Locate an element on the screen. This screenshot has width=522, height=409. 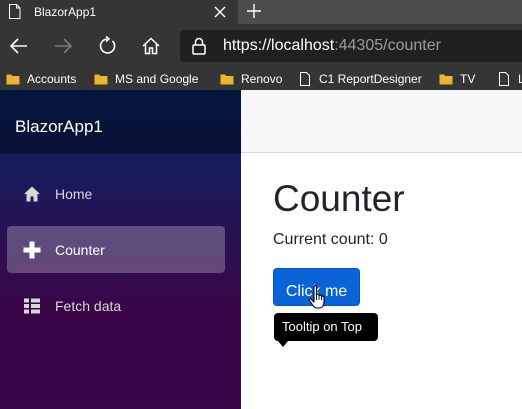
list-icon is located at coordinates (32, 306).